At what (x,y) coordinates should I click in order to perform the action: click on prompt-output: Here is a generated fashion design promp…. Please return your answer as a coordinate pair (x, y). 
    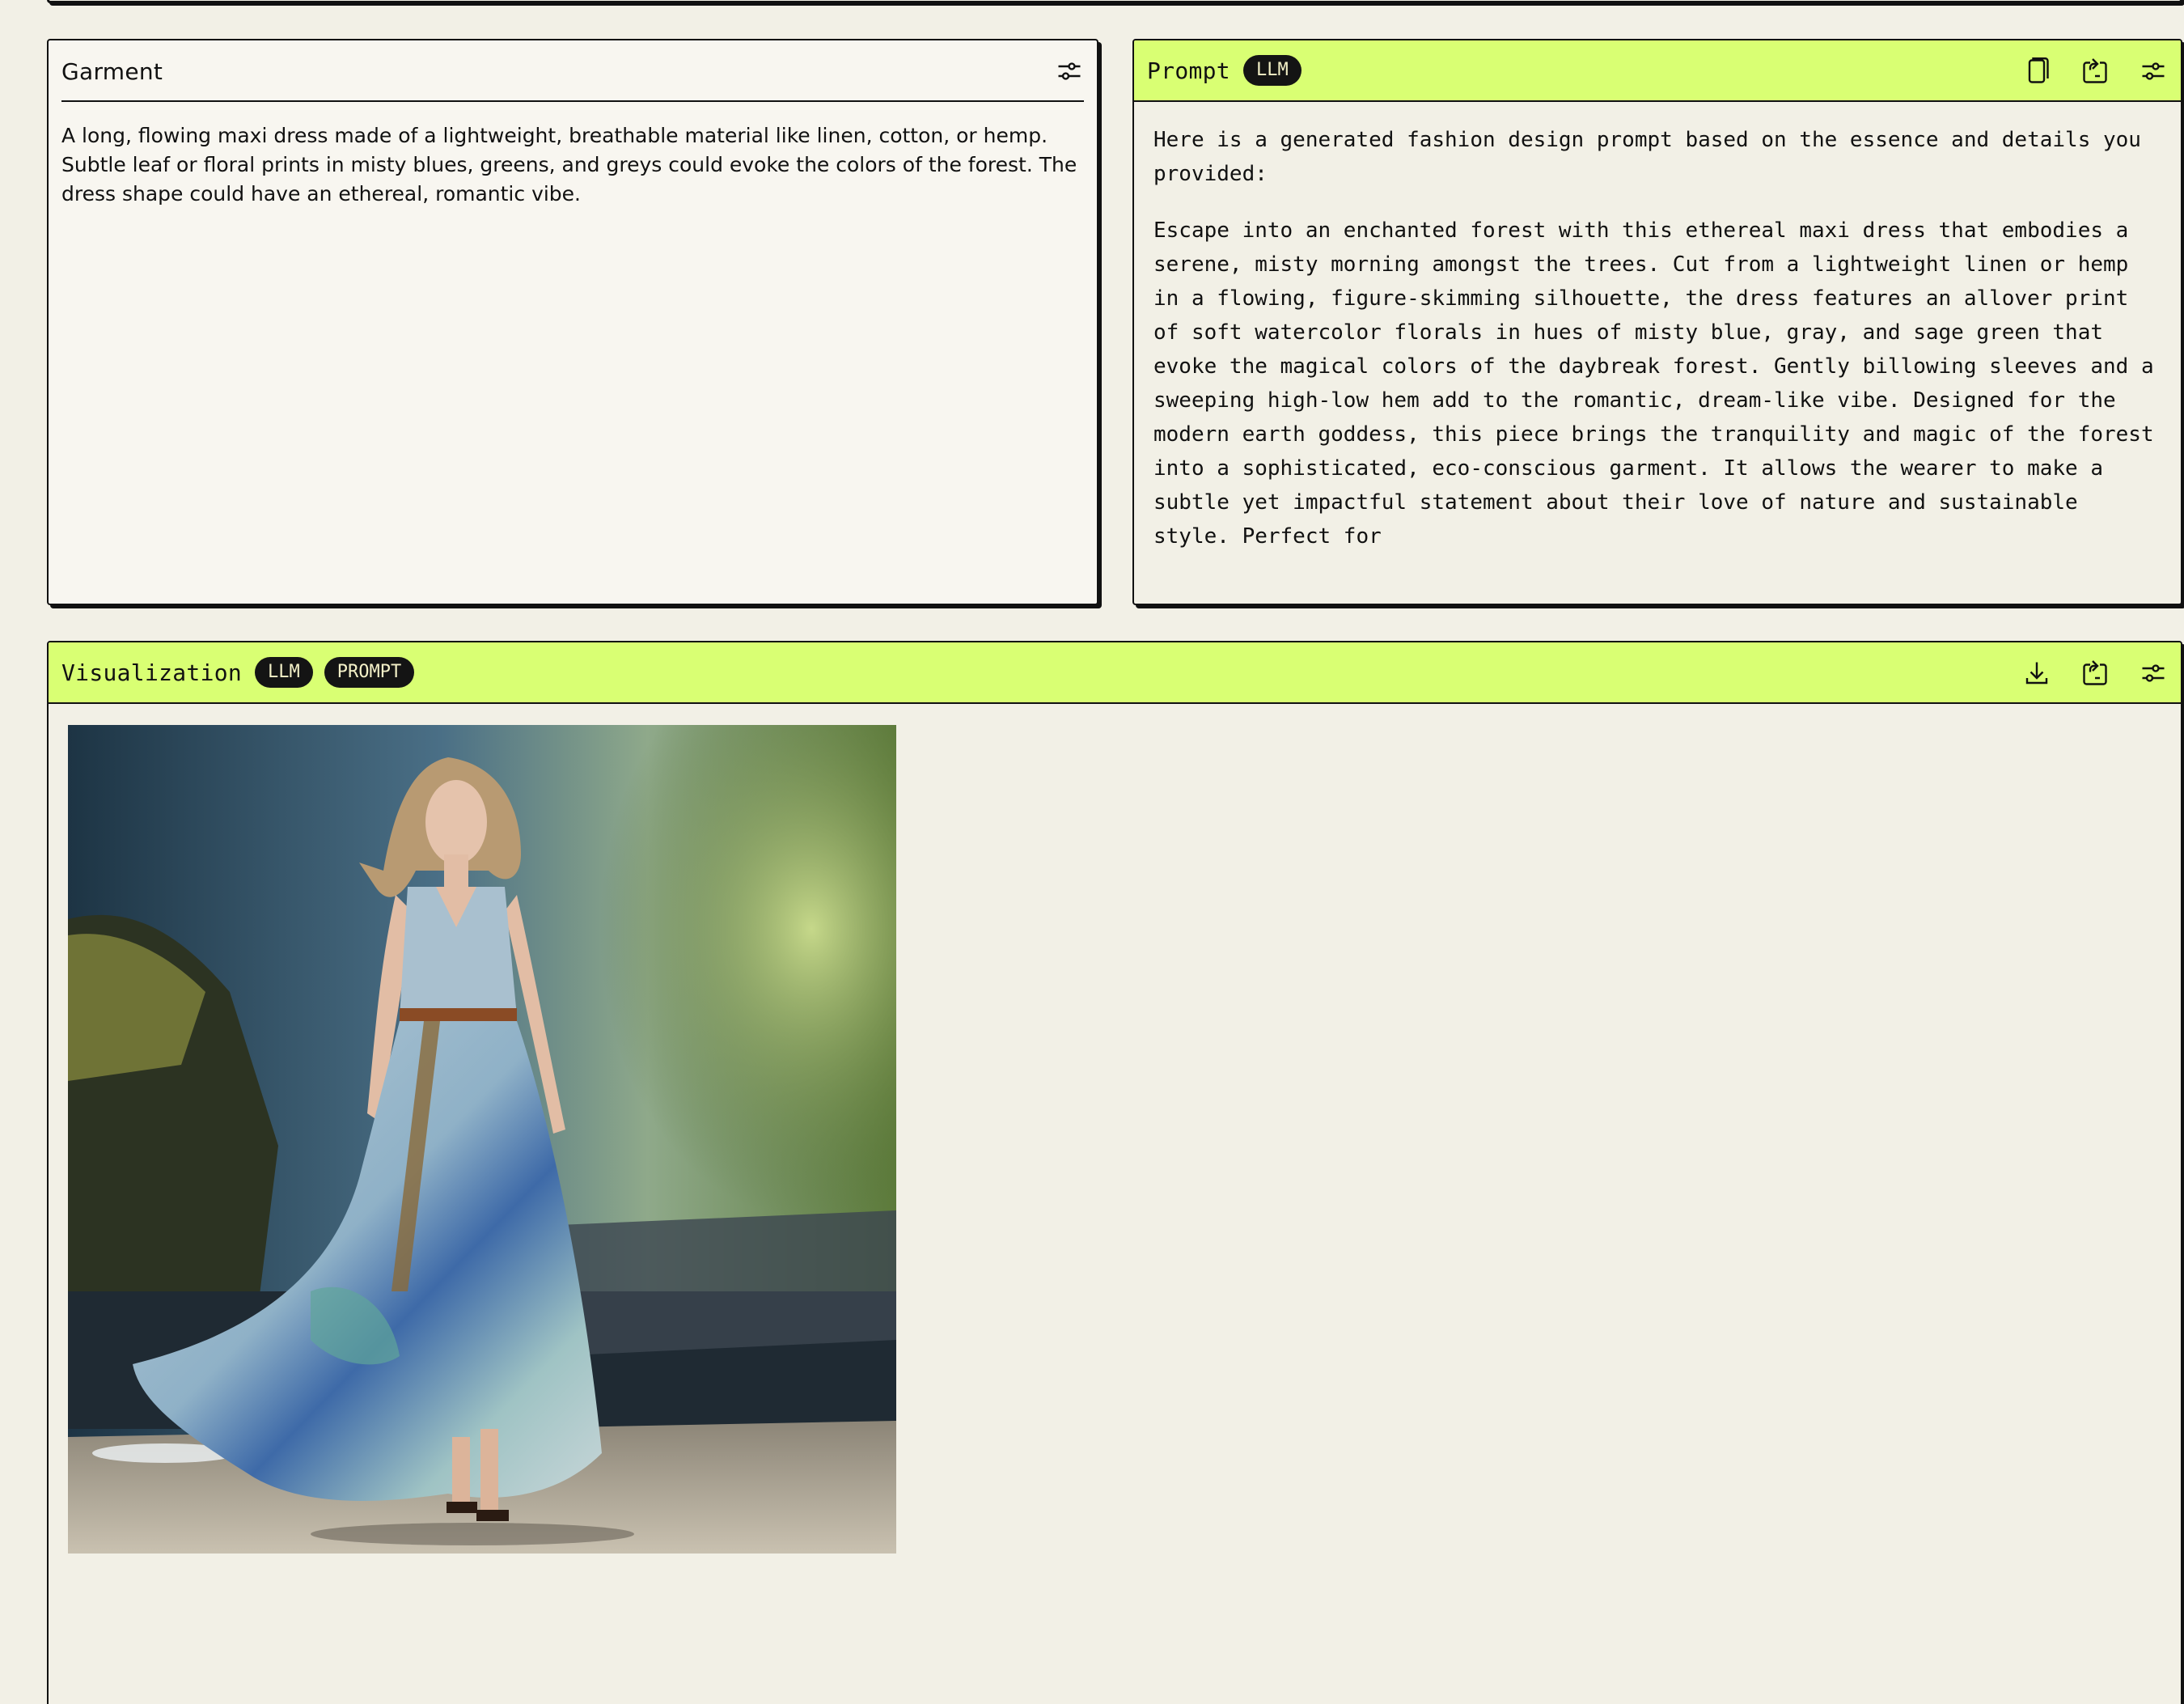
    Looking at the image, I should click on (1658, 353).